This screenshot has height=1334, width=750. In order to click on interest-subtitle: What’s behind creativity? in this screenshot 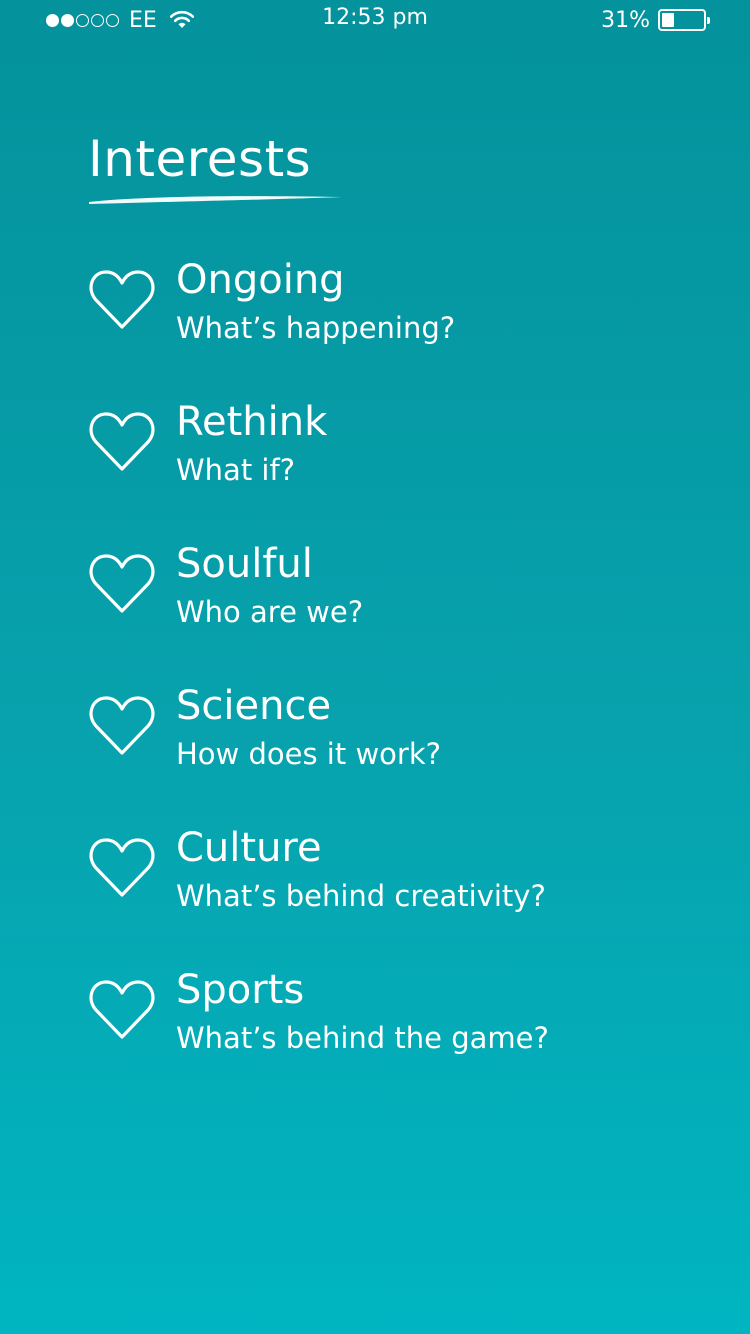, I will do `click(361, 896)`.